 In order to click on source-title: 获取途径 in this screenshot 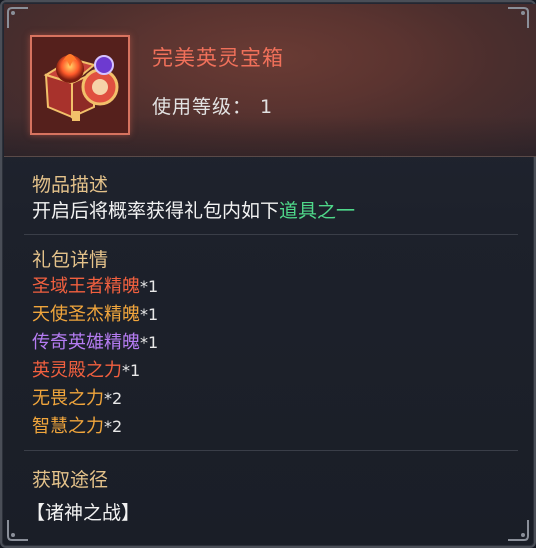, I will do `click(70, 480)`.